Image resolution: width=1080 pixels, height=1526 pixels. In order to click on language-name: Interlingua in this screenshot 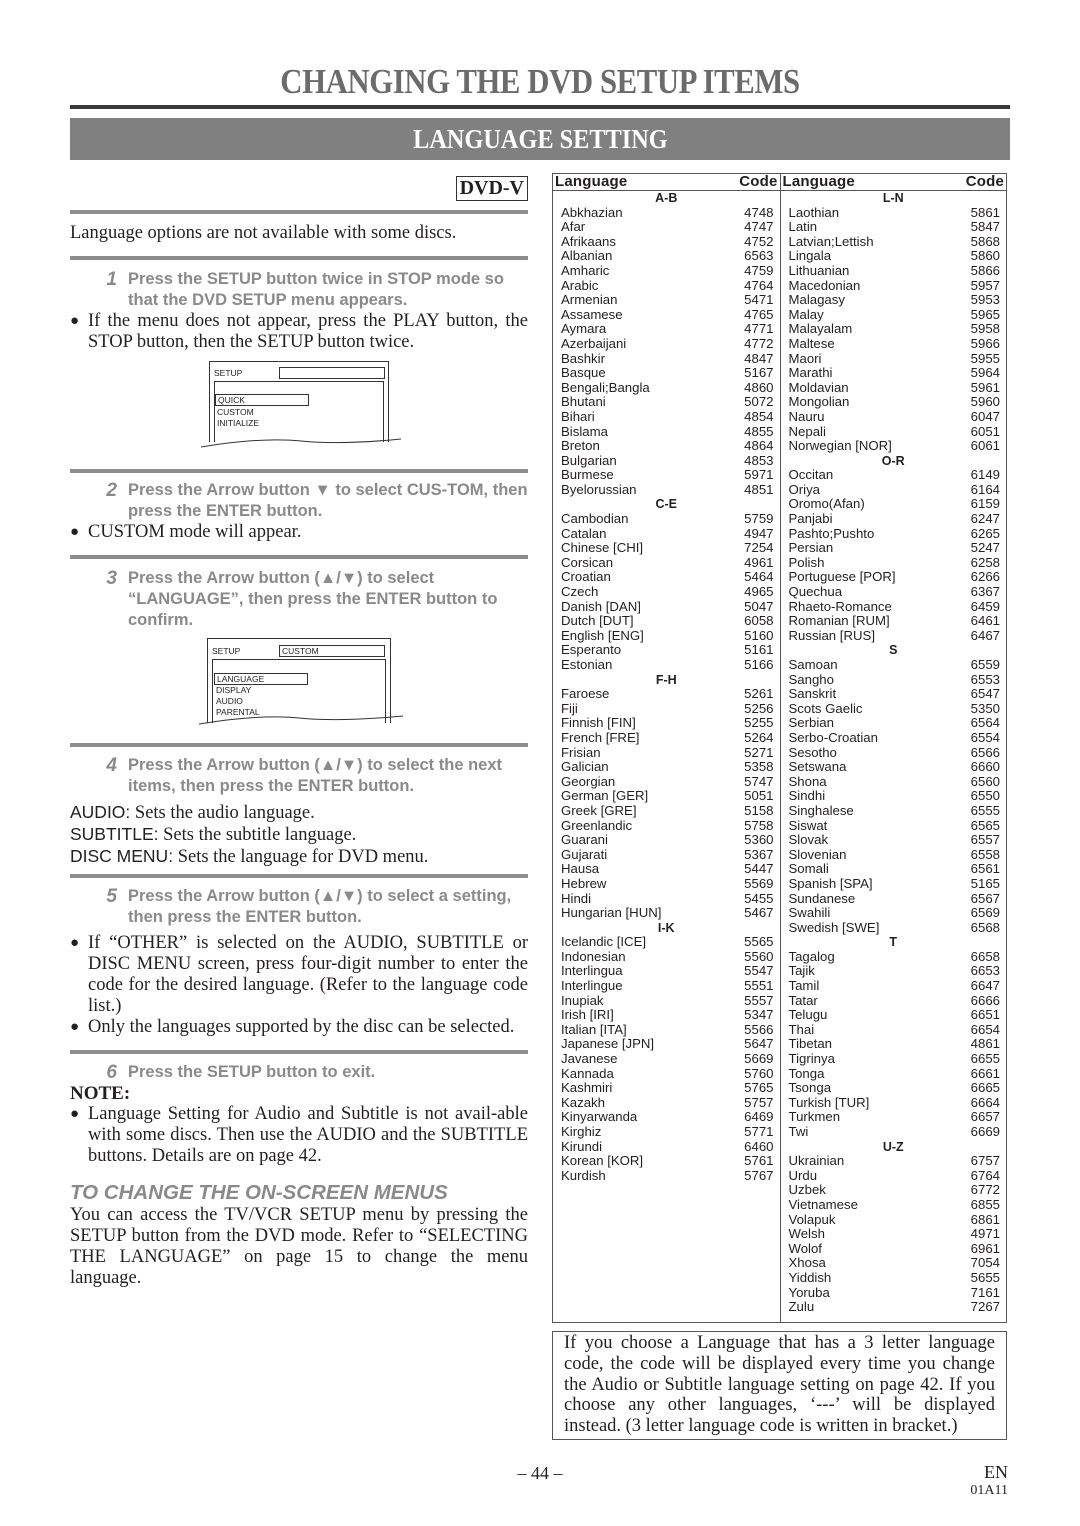, I will do `click(592, 971)`.